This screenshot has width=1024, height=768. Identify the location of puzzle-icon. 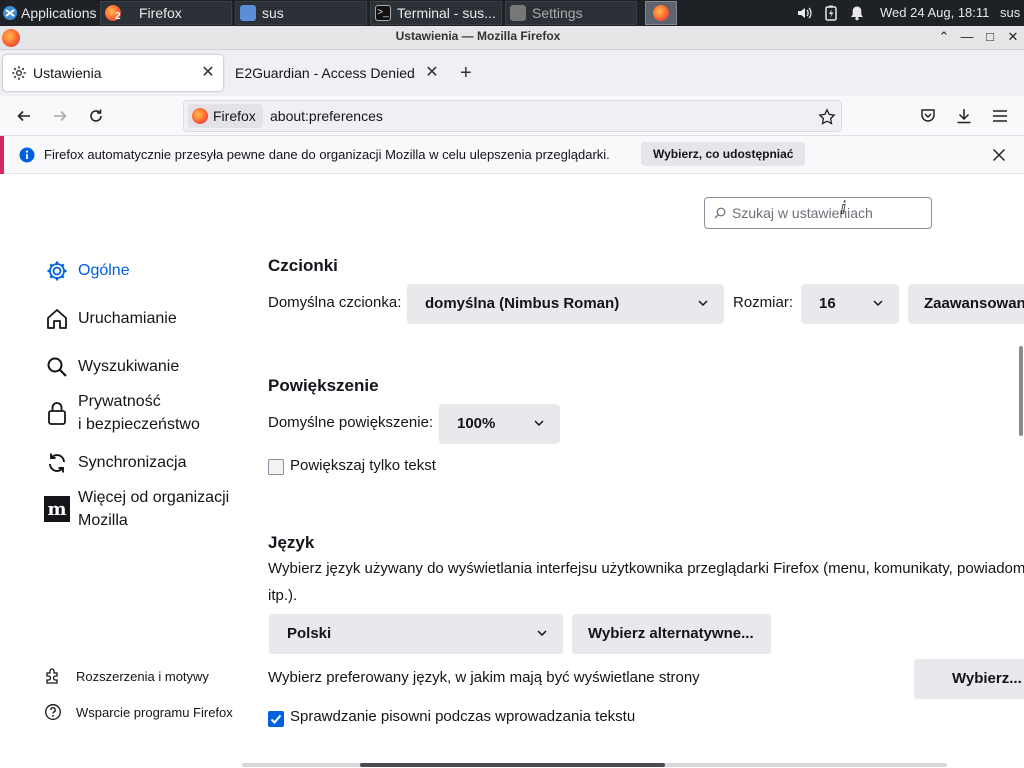
(52, 676).